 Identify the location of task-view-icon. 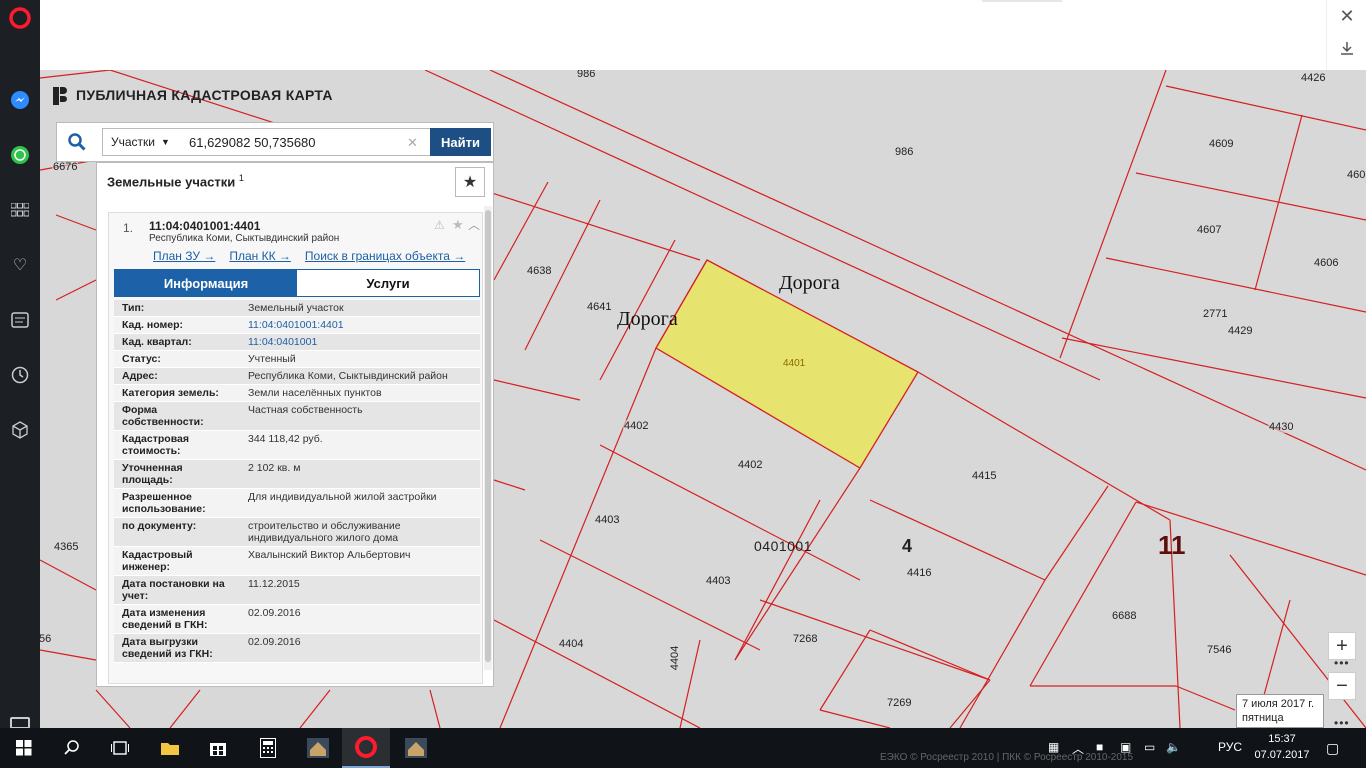
(120, 748).